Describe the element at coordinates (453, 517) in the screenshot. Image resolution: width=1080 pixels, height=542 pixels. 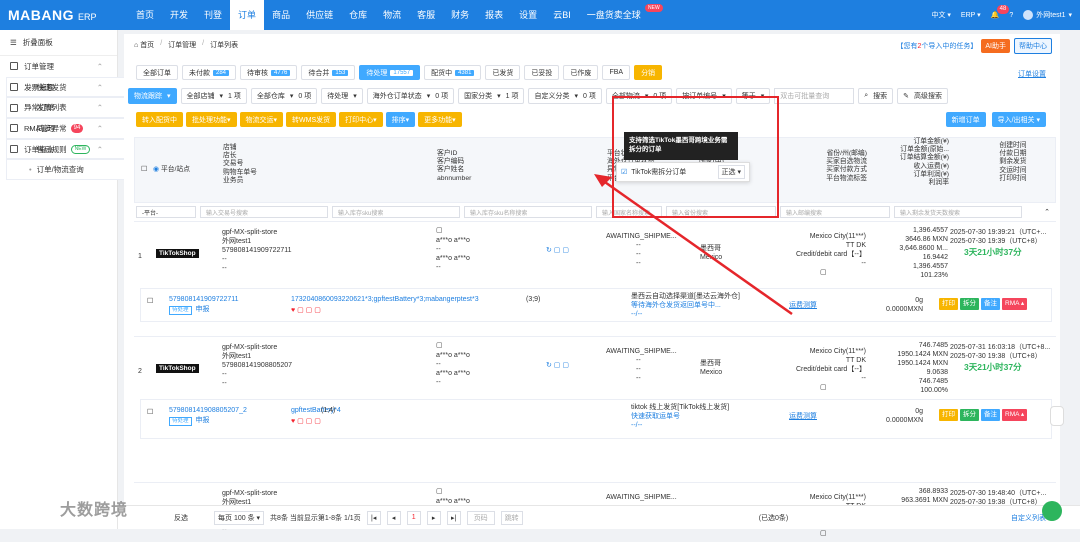
I see `last-page-button: ▸|` at that location.